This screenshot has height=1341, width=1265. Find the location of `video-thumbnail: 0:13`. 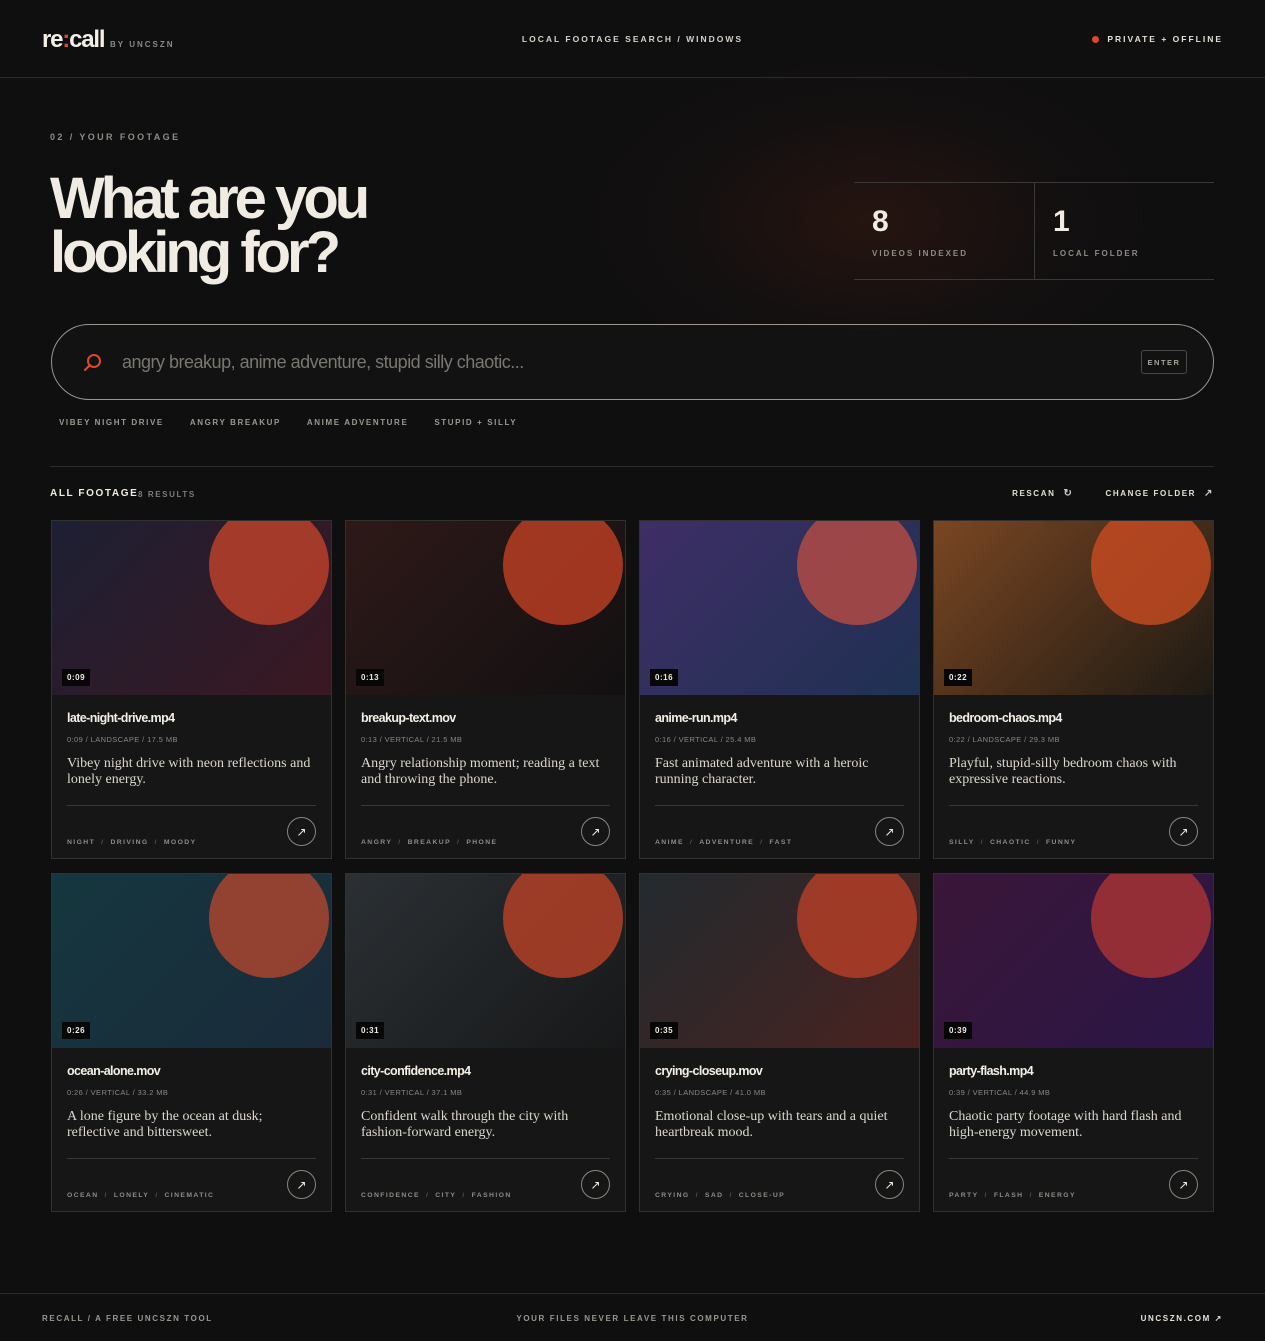

video-thumbnail: 0:13 is located at coordinates (485, 608).